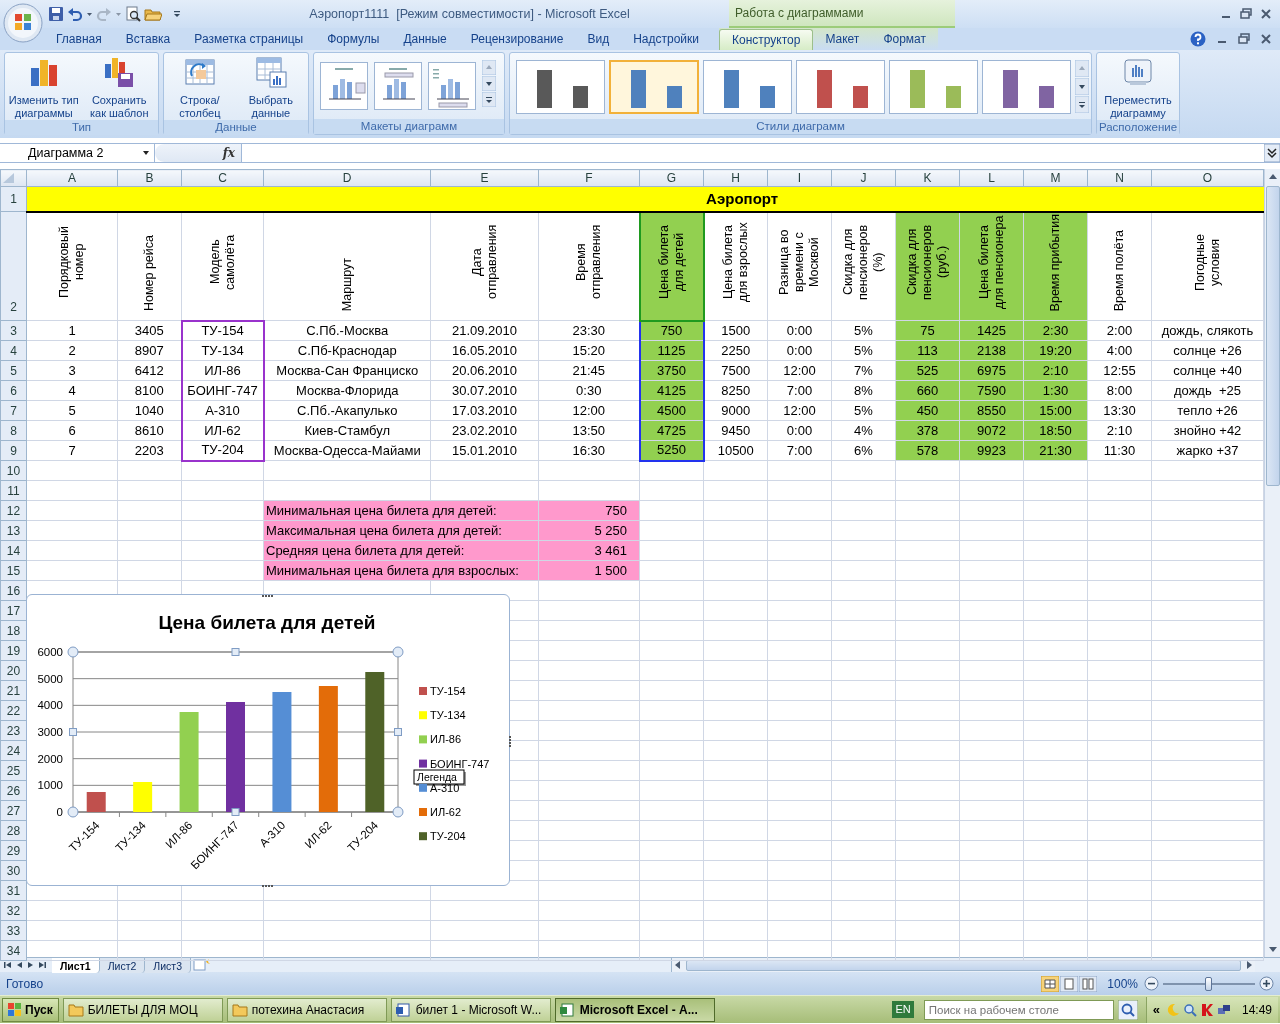  Describe the element at coordinates (1151, 983) in the screenshot. I see `zoom-out-icon` at that location.